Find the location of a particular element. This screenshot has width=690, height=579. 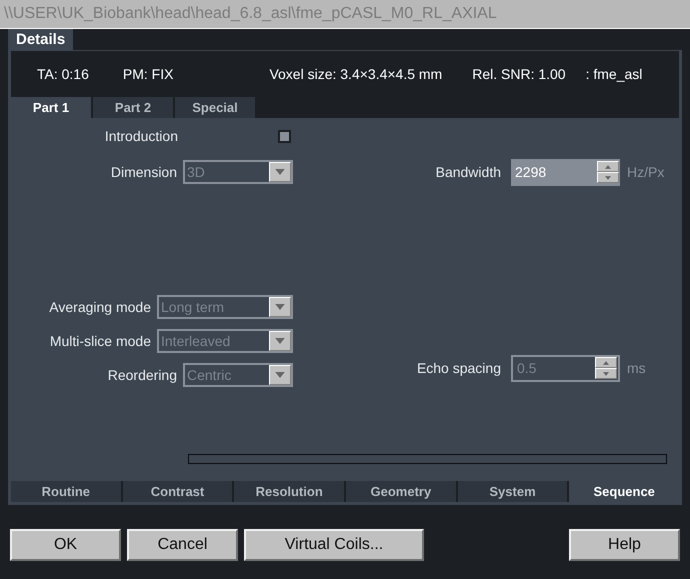

field-label: Averaging mode is located at coordinates (100, 307).